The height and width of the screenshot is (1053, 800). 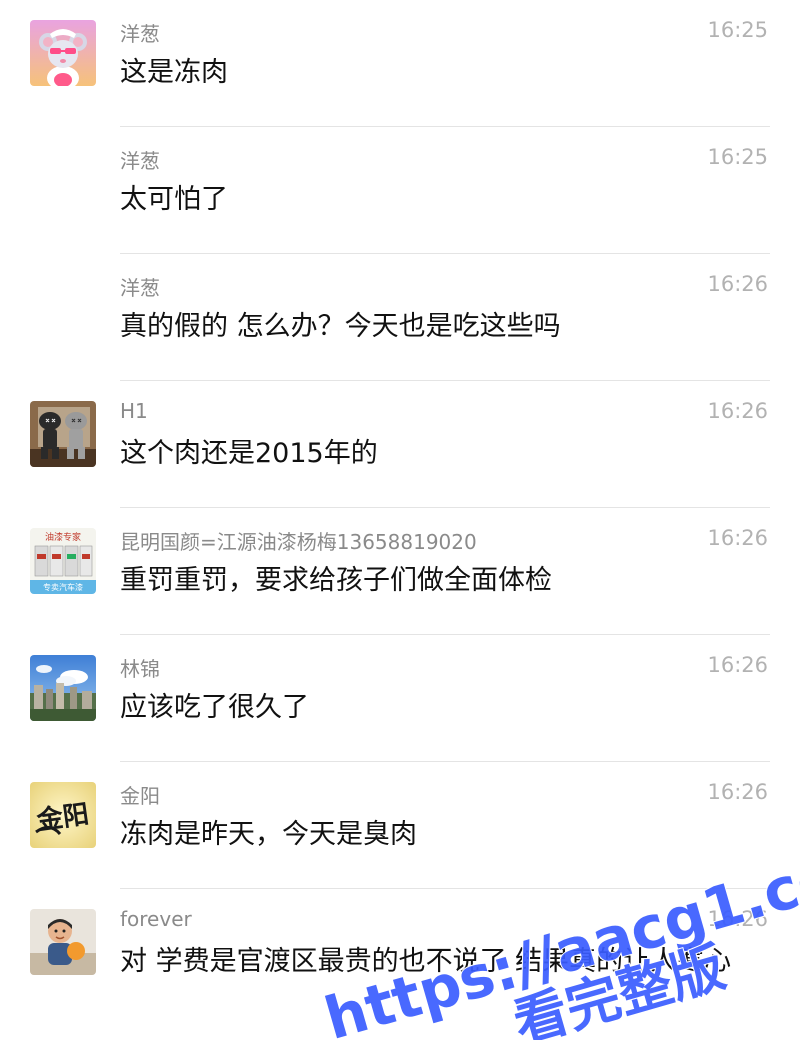 I want to click on figurines-avatar-icon, so click(x=63, y=434).